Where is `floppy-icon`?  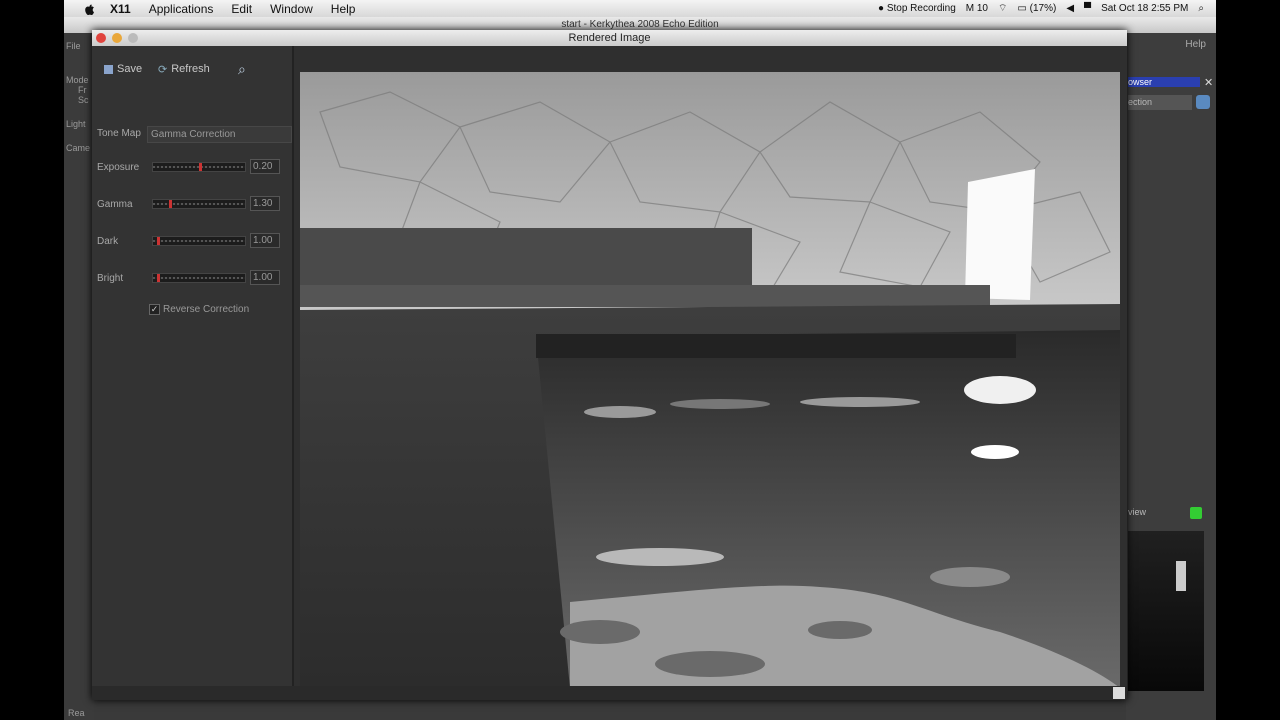 floppy-icon is located at coordinates (108, 69).